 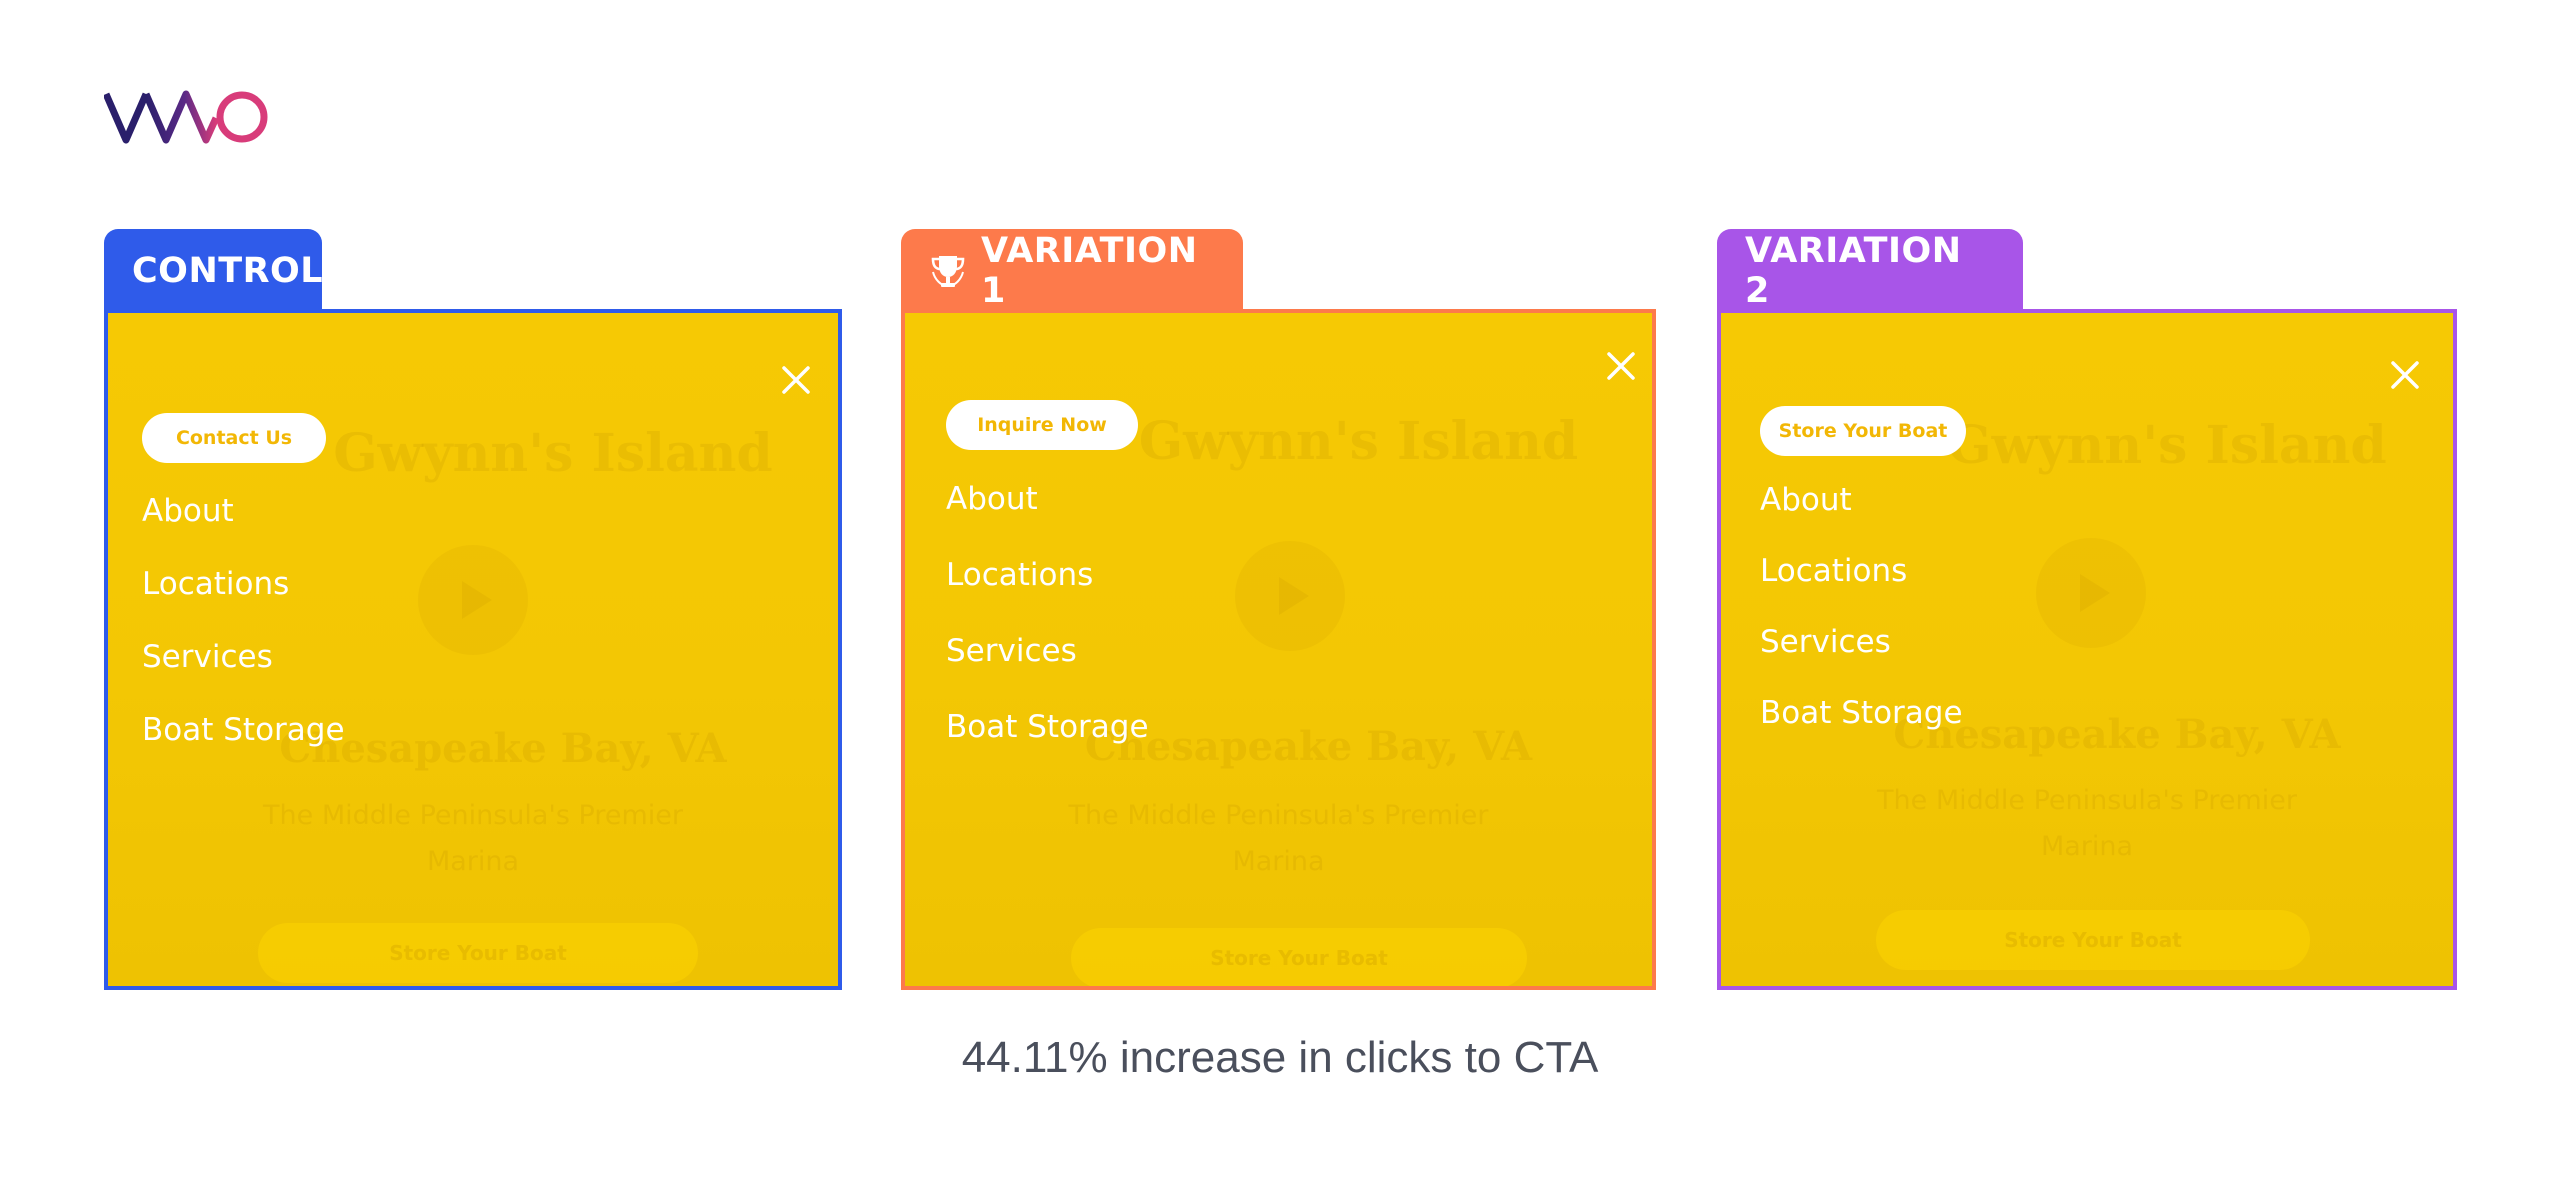 I want to click on vwo-logo-icon, so click(x=185, y=117).